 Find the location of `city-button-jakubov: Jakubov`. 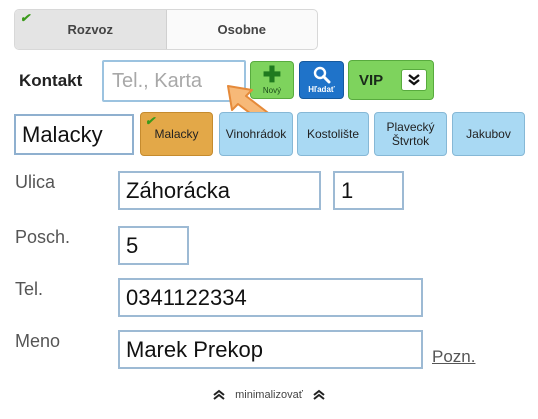

city-button-jakubov: Jakubov is located at coordinates (488, 134).